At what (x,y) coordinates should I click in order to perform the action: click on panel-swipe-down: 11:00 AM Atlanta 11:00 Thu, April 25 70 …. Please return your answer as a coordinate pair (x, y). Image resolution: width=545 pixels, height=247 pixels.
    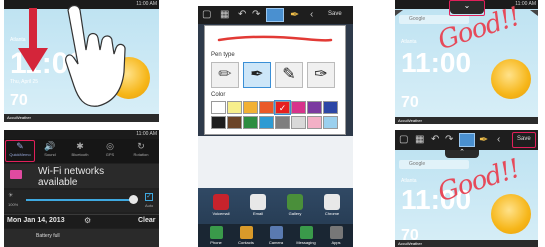
    Looking at the image, I should click on (81, 61).